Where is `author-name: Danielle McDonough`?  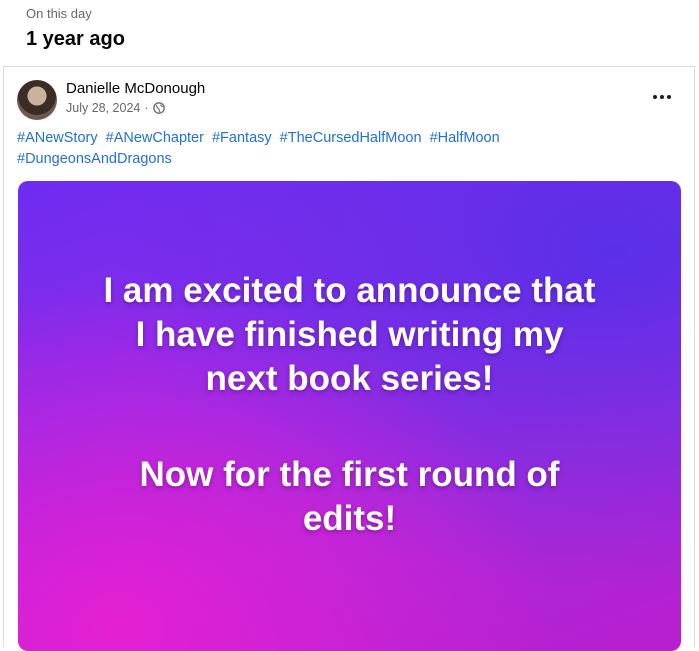 author-name: Danielle McDonough is located at coordinates (135, 88).